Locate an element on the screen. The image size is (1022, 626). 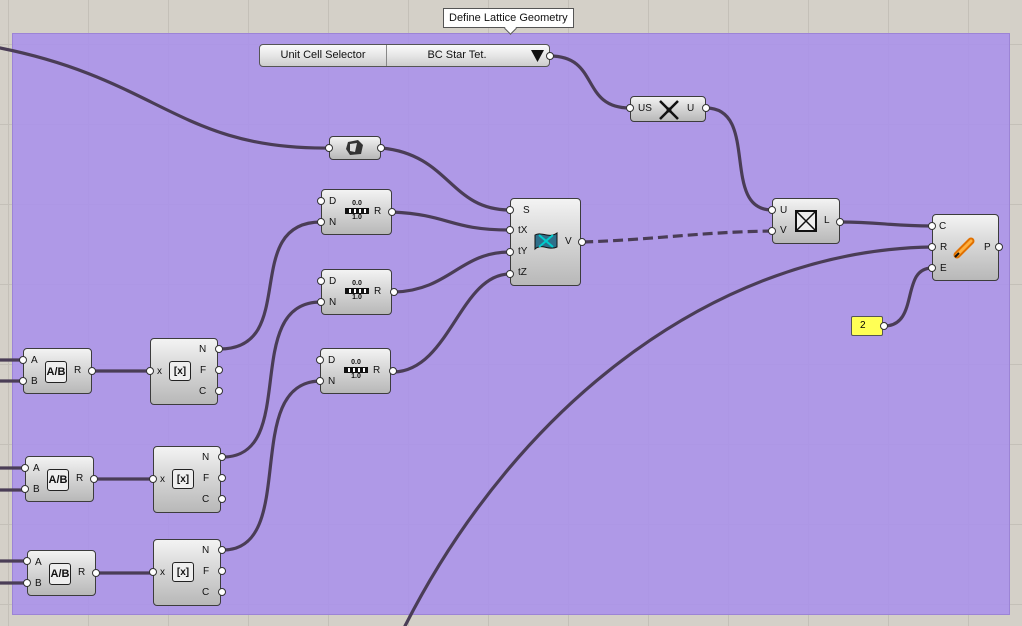
geometry-output-grip is located at coordinates (381, 148).